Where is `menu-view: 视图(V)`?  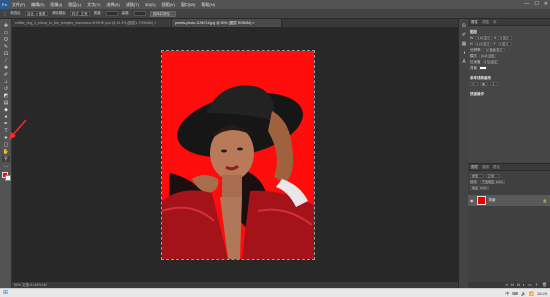 menu-view: 视图(V) is located at coordinates (168, 5).